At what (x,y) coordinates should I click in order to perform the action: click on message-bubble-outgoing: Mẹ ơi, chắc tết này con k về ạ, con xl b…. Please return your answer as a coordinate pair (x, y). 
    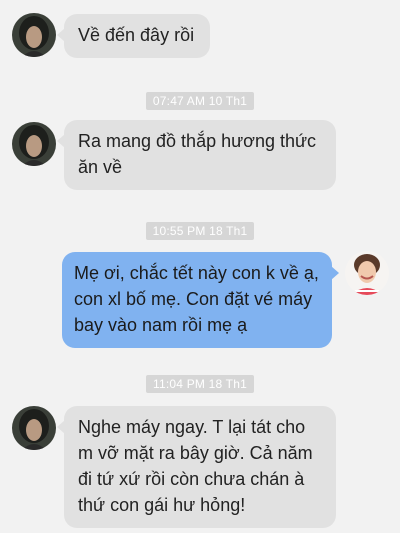
    Looking at the image, I should click on (200, 300).